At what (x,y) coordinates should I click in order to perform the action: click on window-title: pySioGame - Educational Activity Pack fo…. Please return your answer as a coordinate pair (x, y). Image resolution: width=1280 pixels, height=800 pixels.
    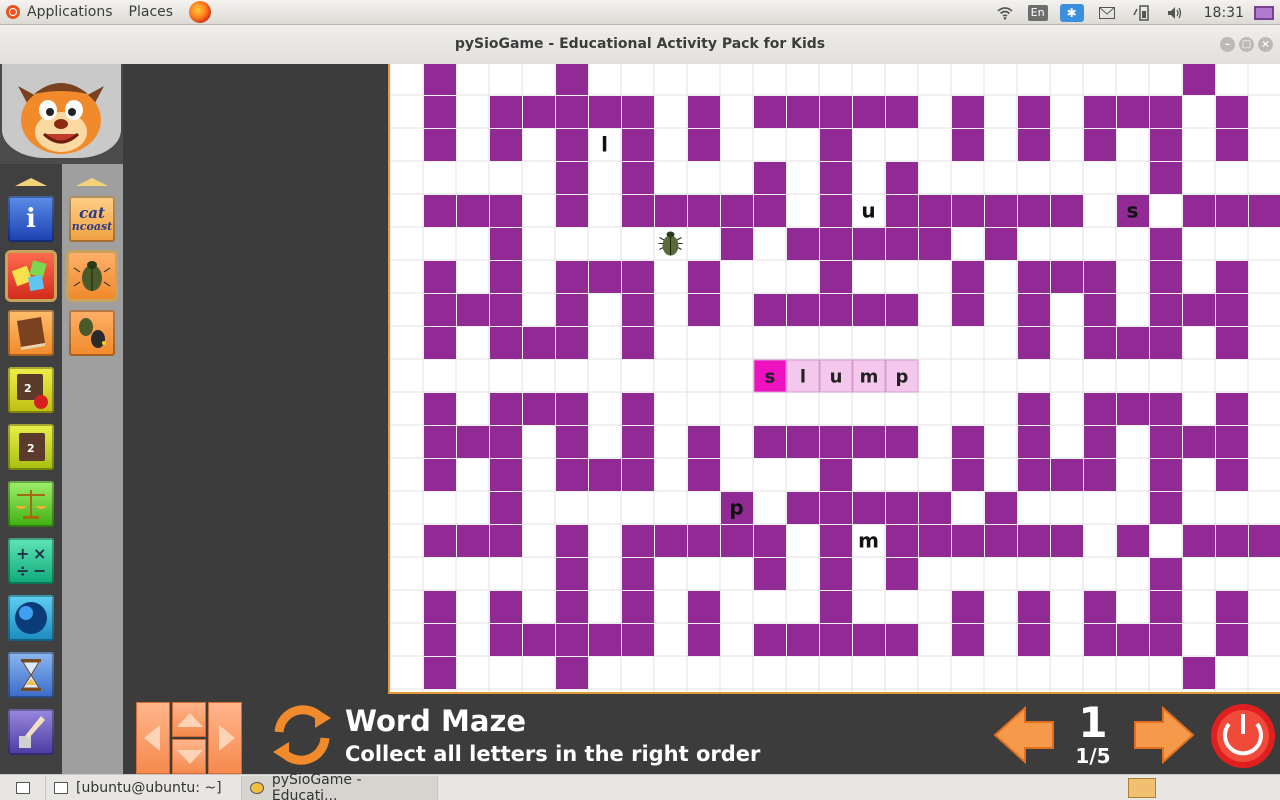
    Looking at the image, I should click on (640, 44).